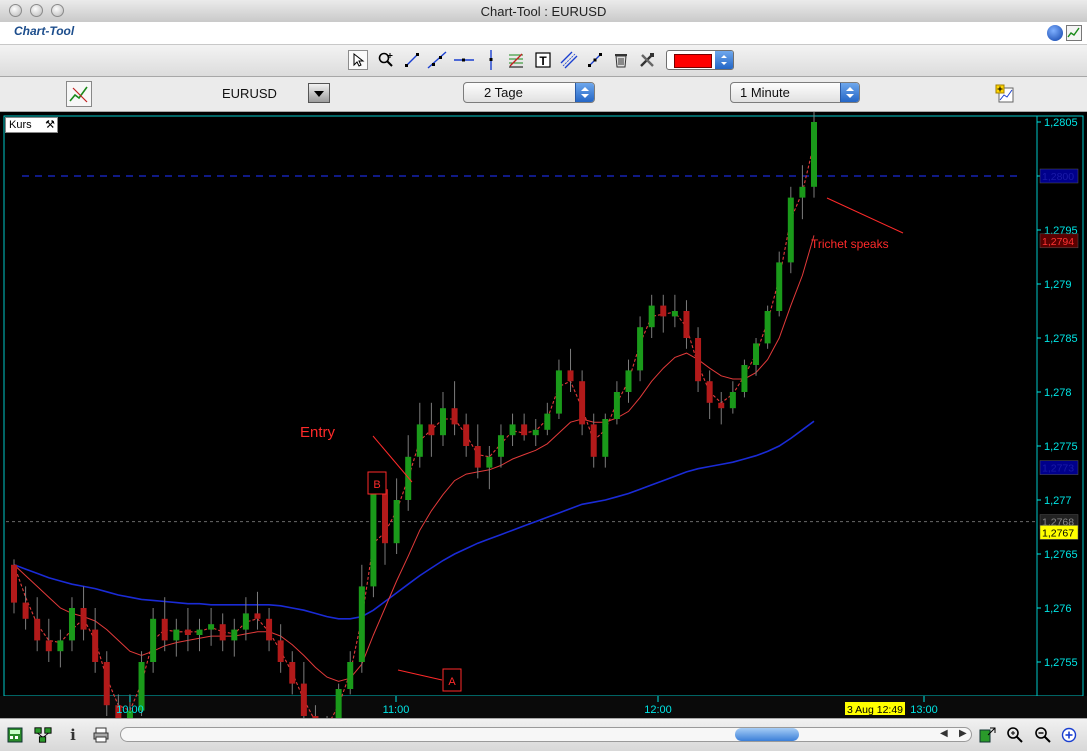  What do you see at coordinates (963, 733) in the screenshot?
I see `scroll-right-icon: ▶` at bounding box center [963, 733].